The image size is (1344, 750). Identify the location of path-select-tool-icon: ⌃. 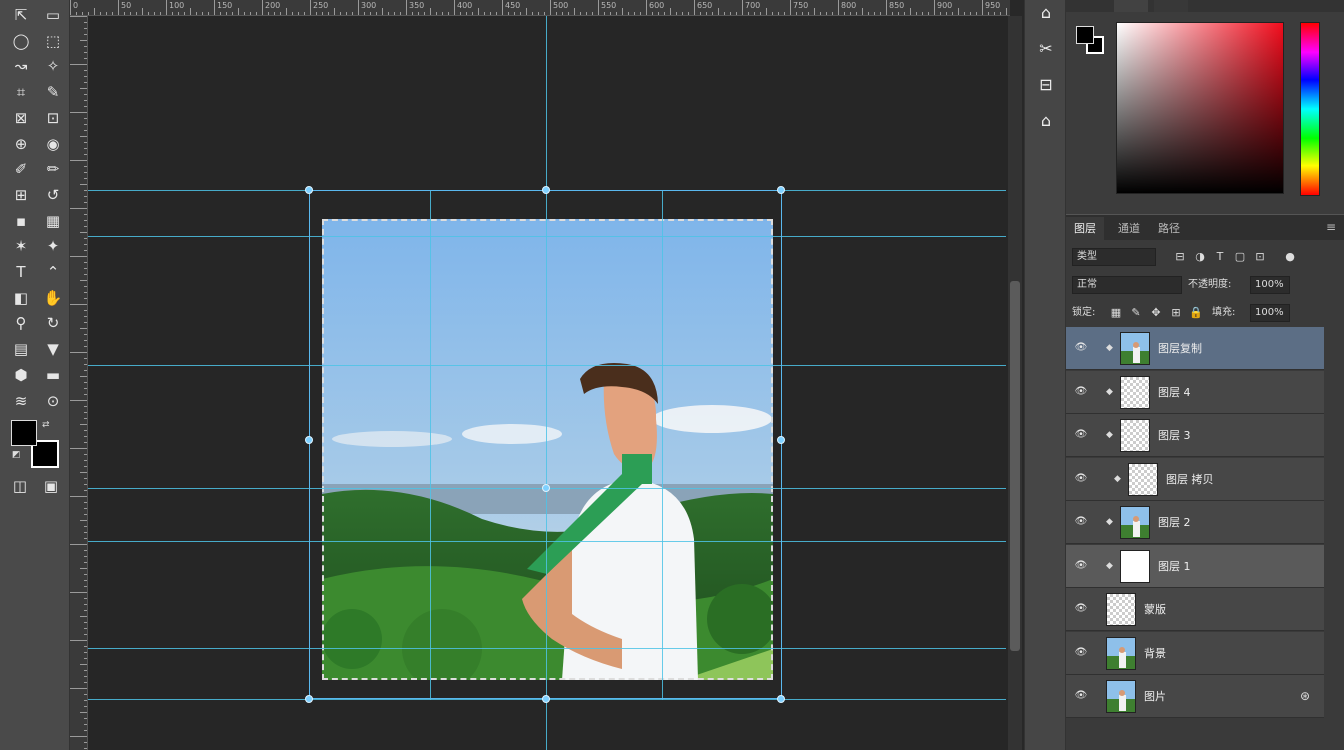
(53, 272).